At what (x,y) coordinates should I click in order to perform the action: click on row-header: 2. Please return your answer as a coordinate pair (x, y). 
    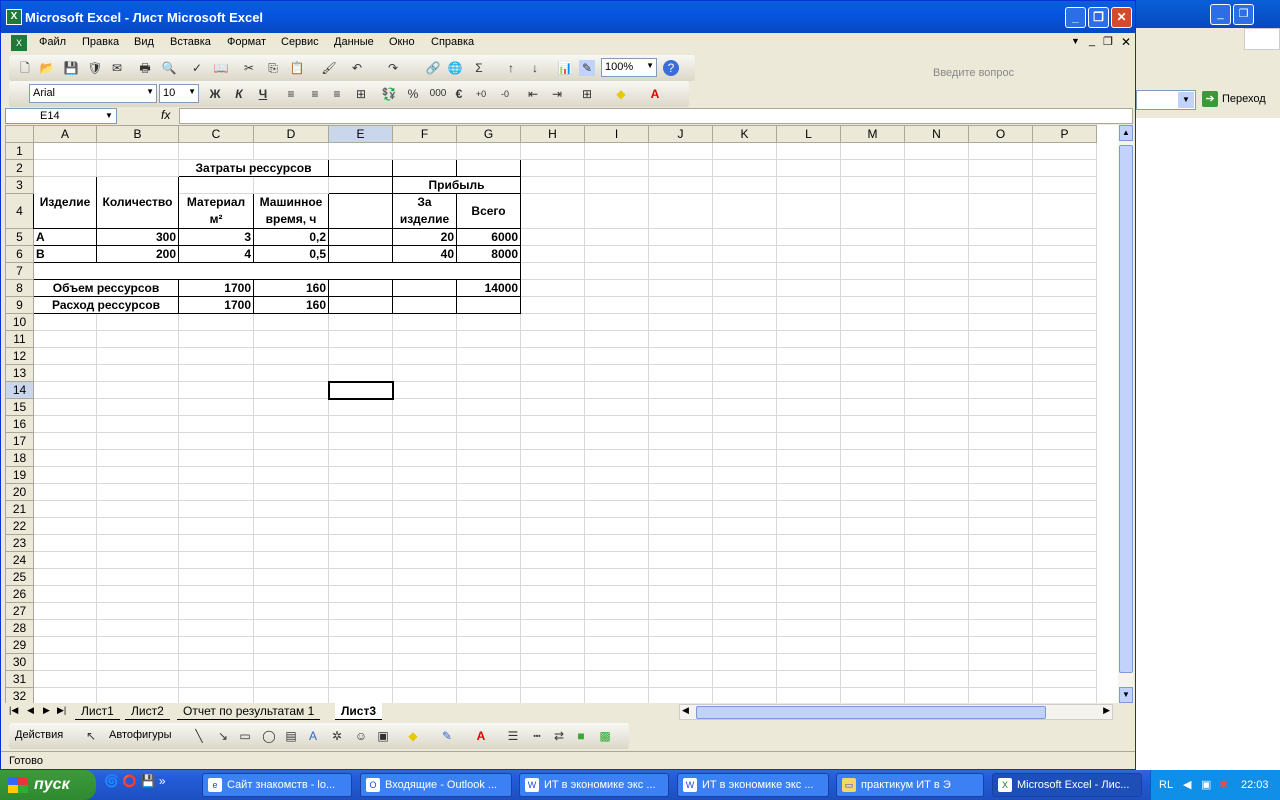
    Looking at the image, I should click on (19, 168).